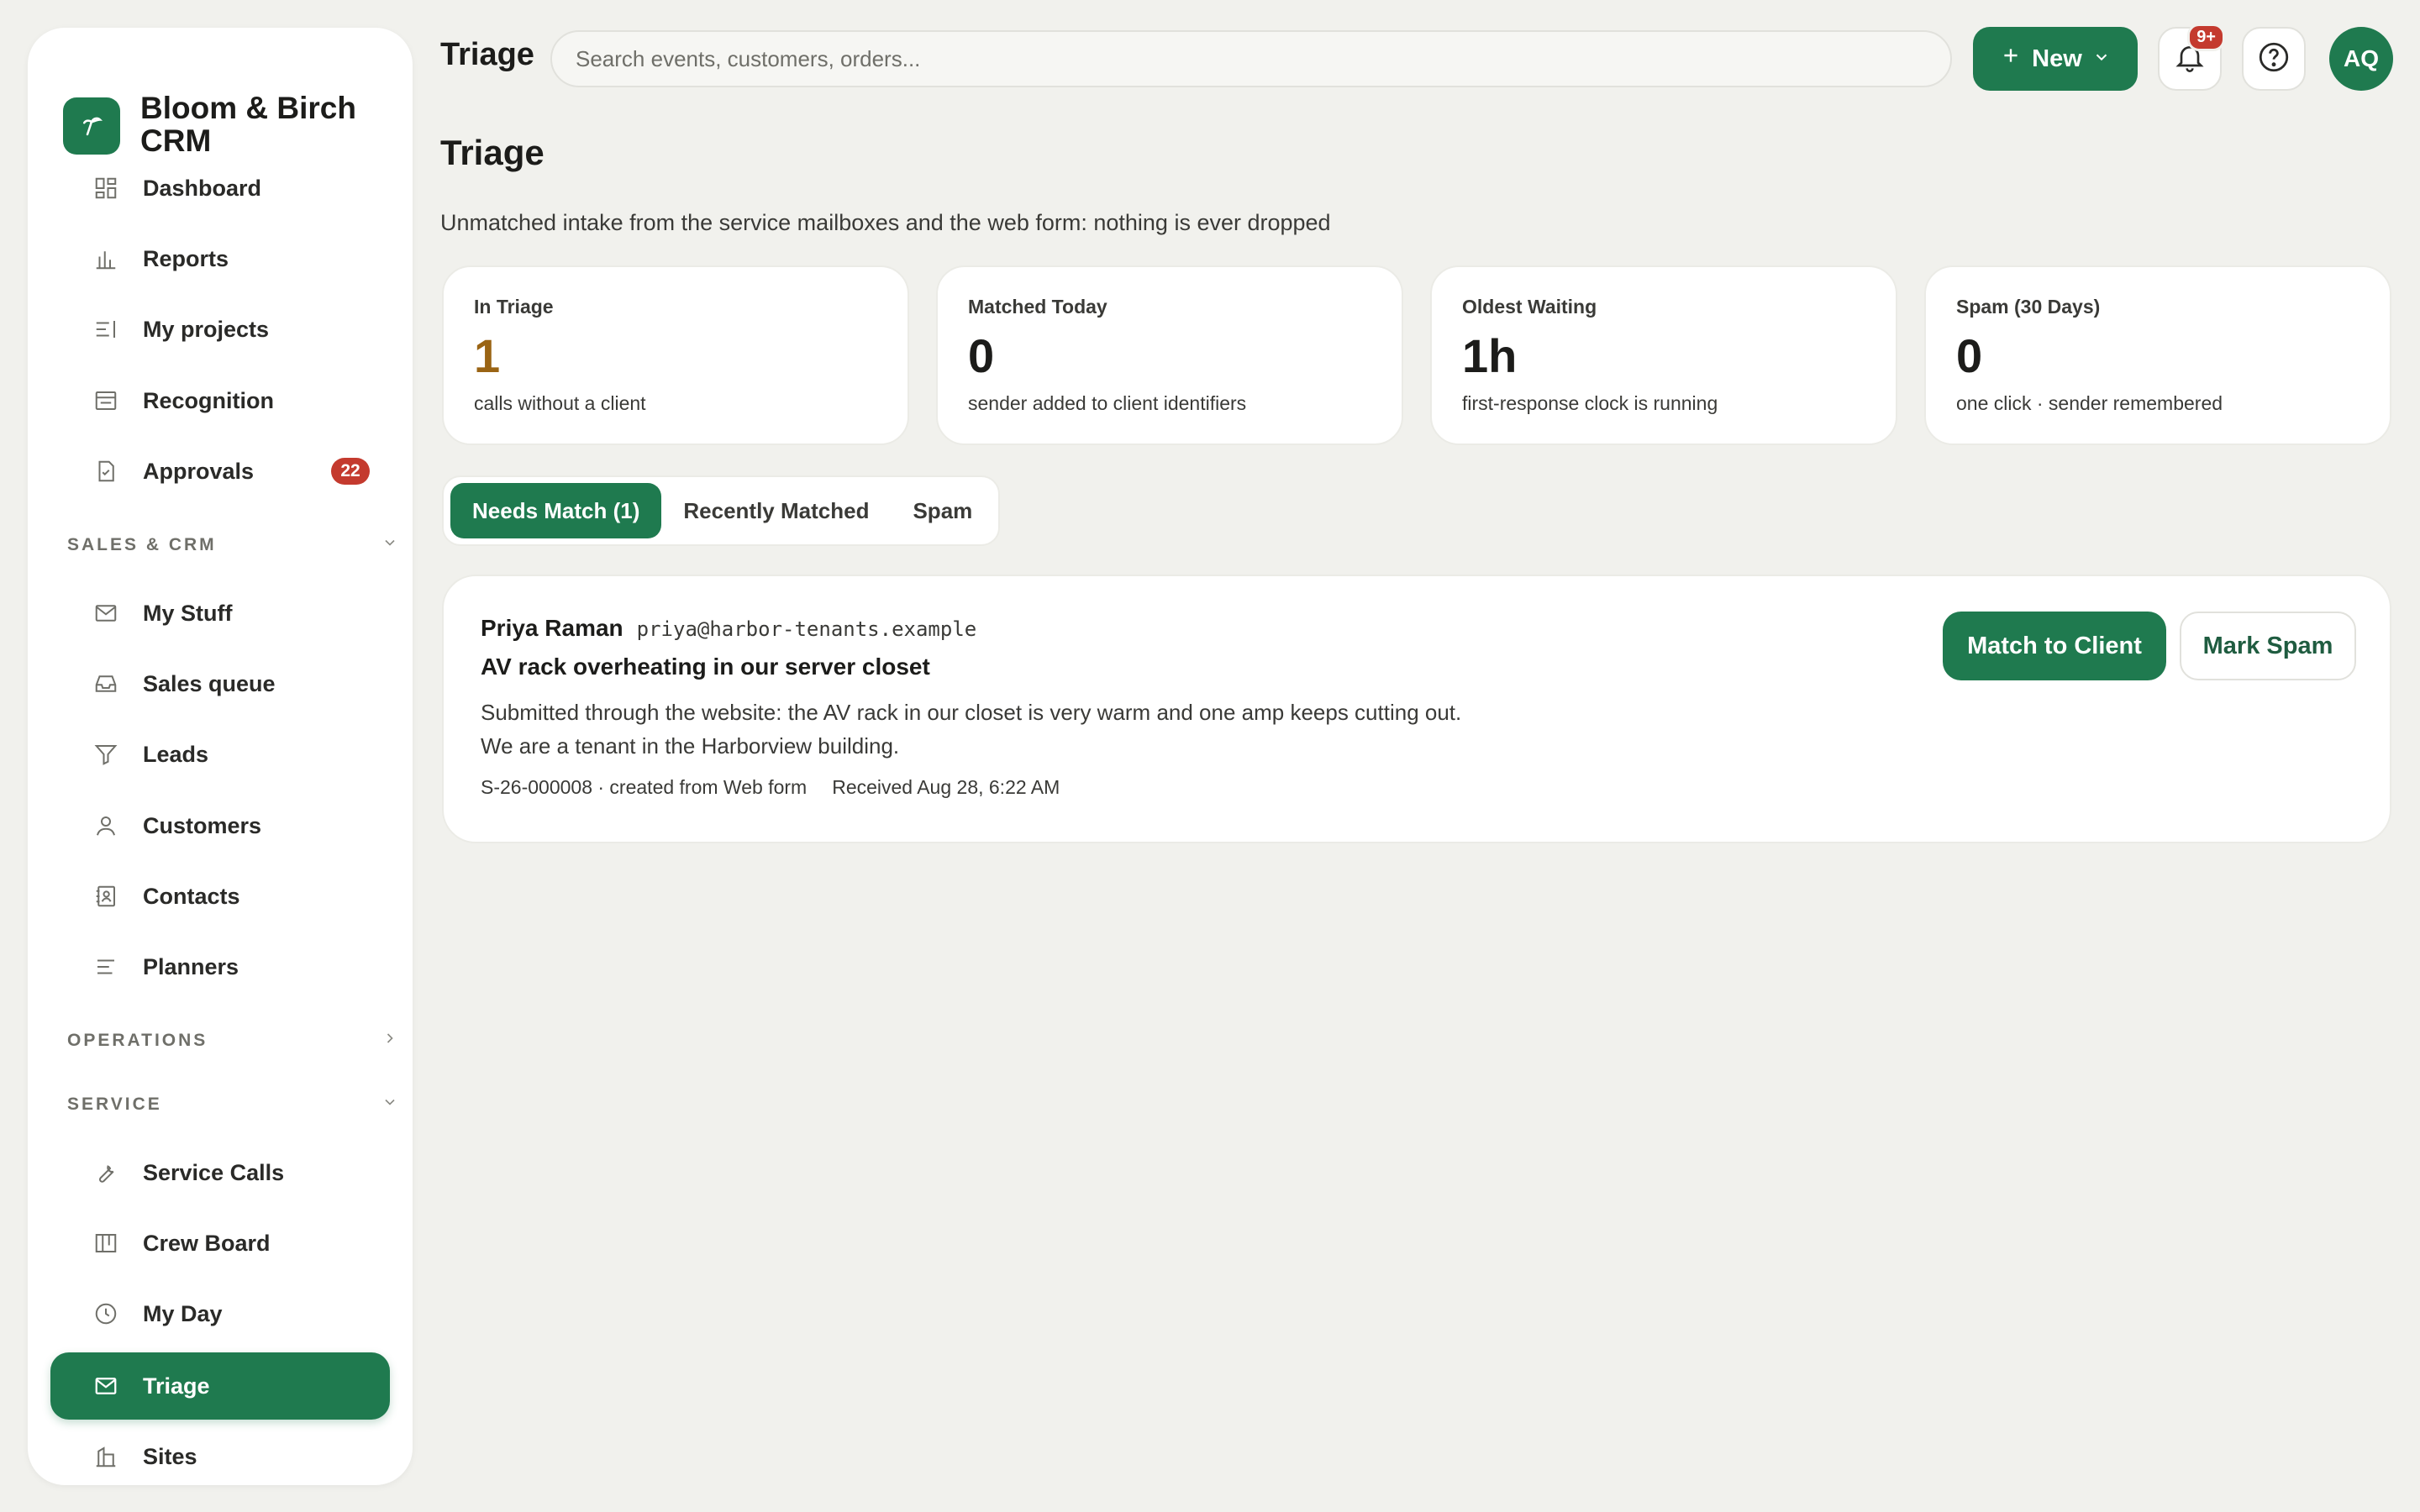 This screenshot has width=2420, height=1512. Describe the element at coordinates (105, 188) in the screenshot. I see `dashboard-icon` at that location.